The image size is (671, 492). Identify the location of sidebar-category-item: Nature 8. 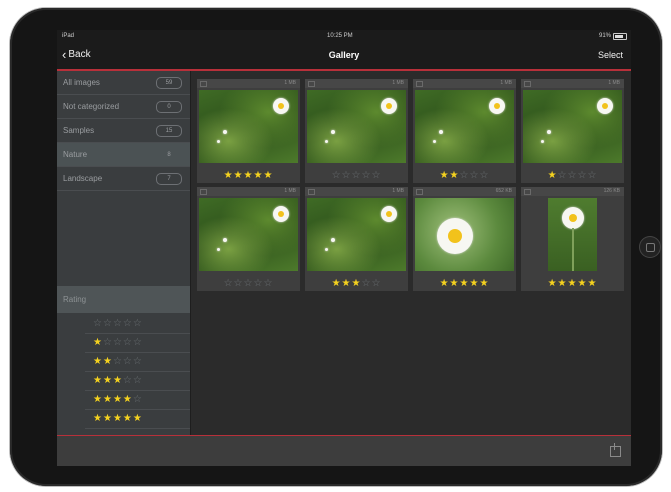
(123, 155).